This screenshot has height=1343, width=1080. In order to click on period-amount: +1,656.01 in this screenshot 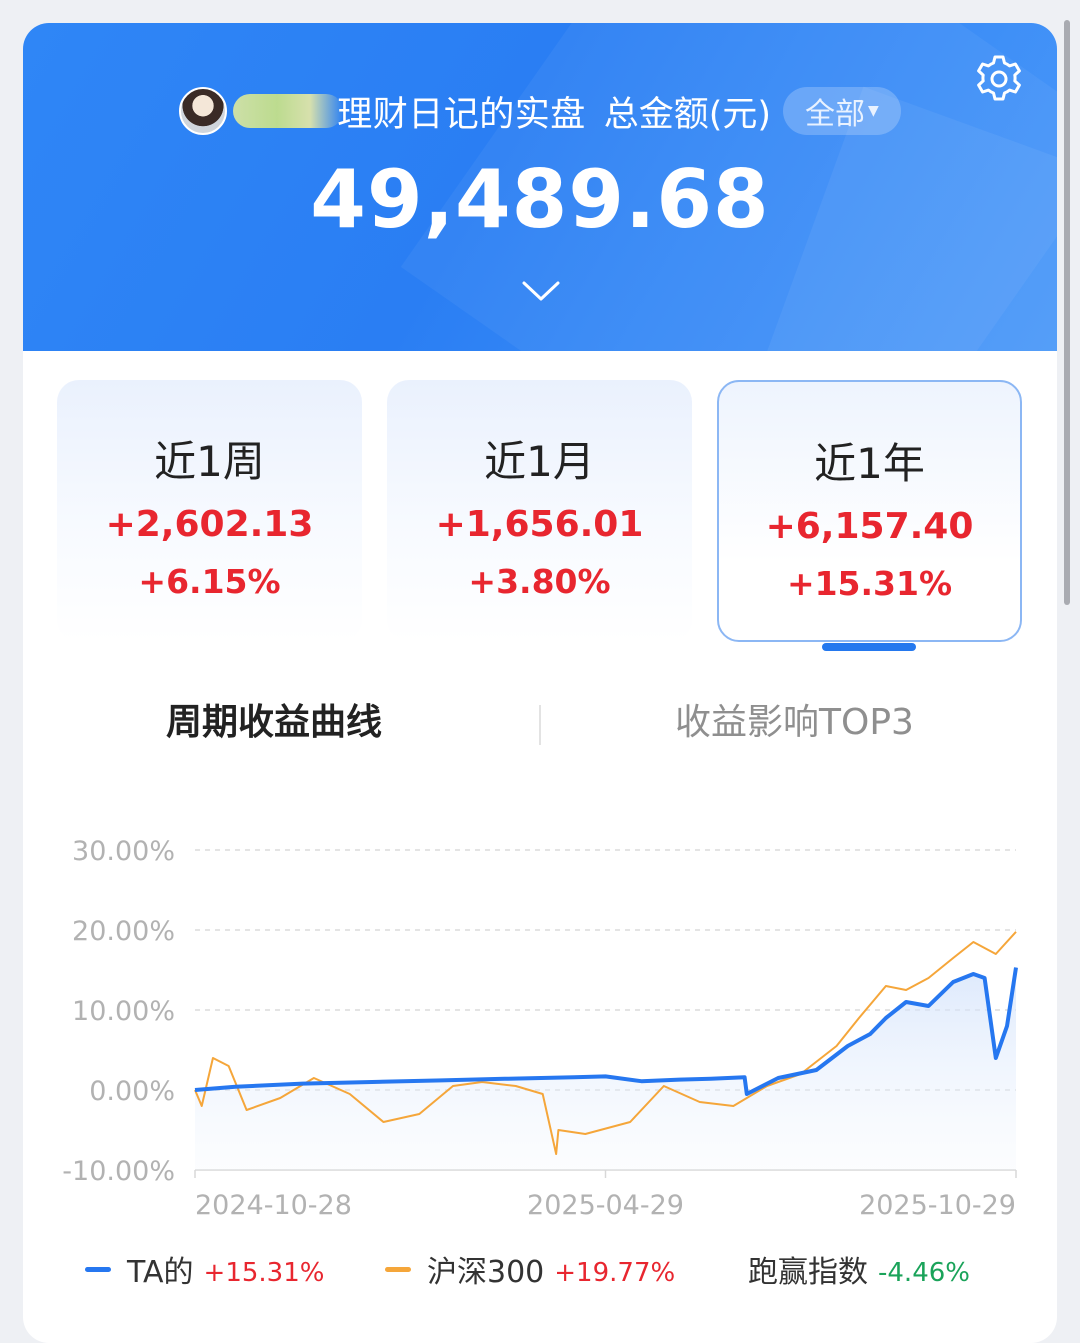, I will do `click(539, 524)`.